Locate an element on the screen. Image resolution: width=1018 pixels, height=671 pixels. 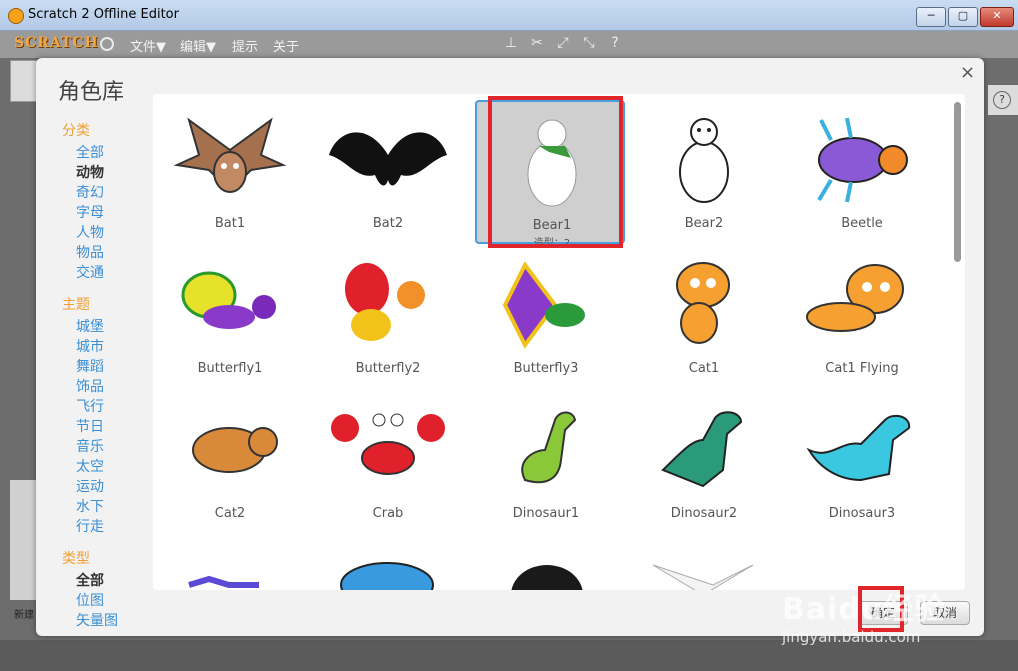
dinosaur3-image is located at coordinates (858, 448).